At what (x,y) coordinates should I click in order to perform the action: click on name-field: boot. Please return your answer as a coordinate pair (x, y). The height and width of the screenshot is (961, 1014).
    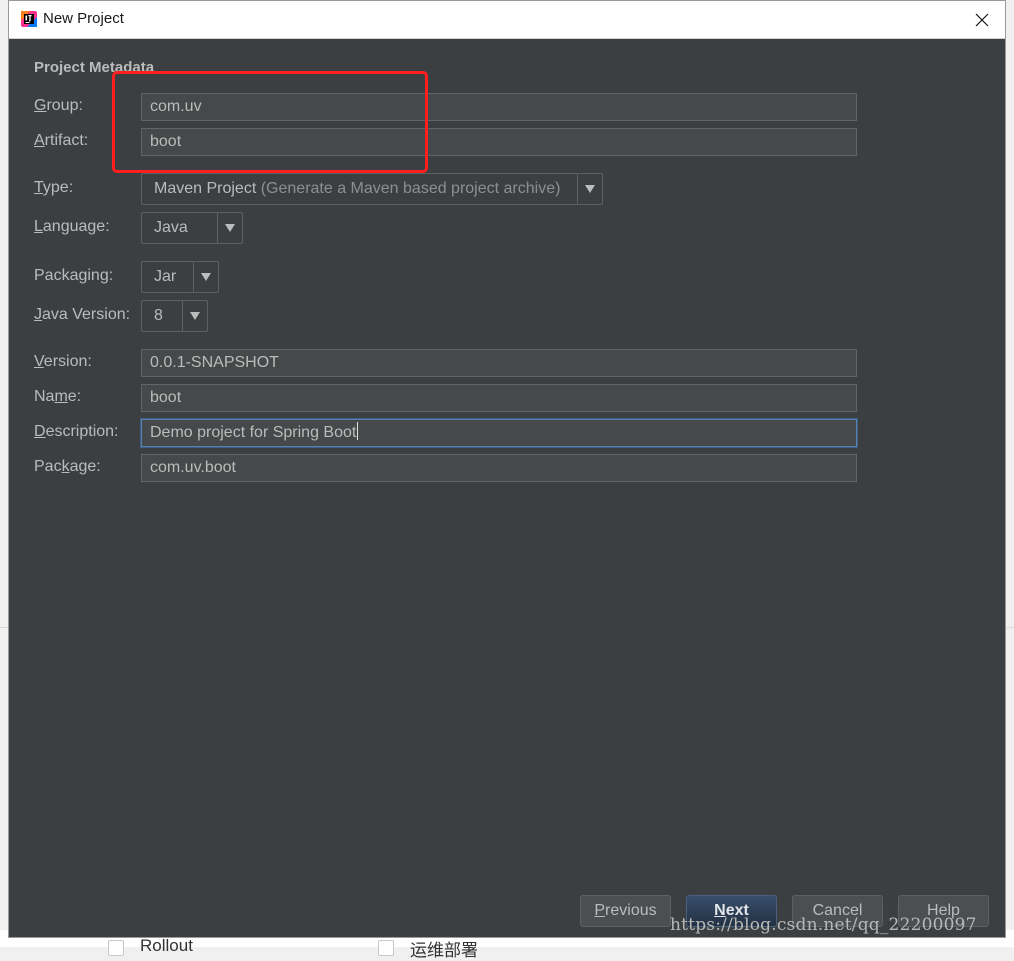
    Looking at the image, I should click on (499, 398).